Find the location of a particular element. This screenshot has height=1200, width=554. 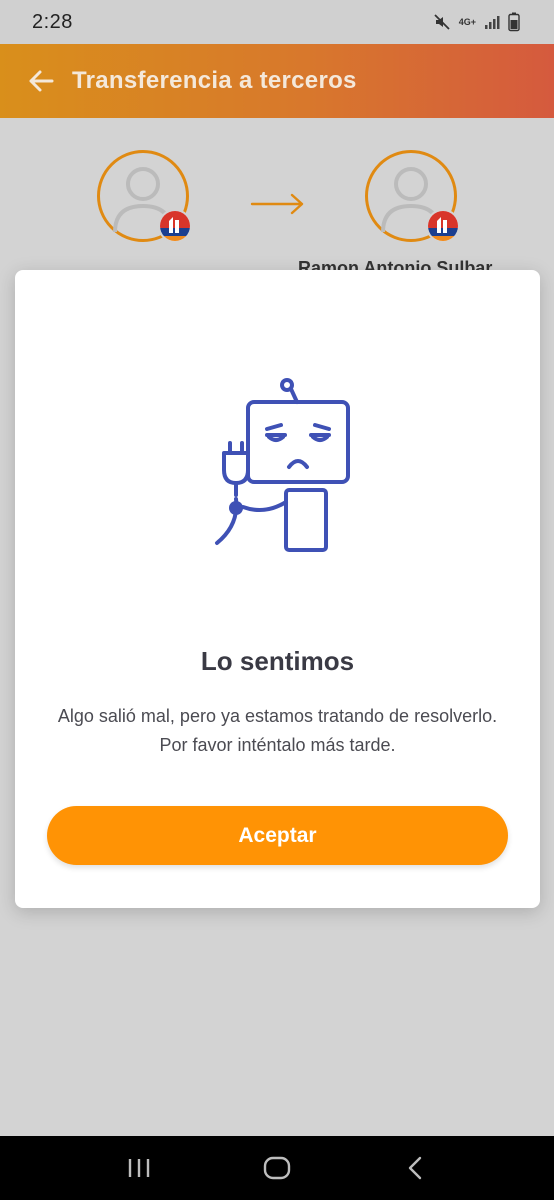

back-nav-button is located at coordinates (415, 1168).